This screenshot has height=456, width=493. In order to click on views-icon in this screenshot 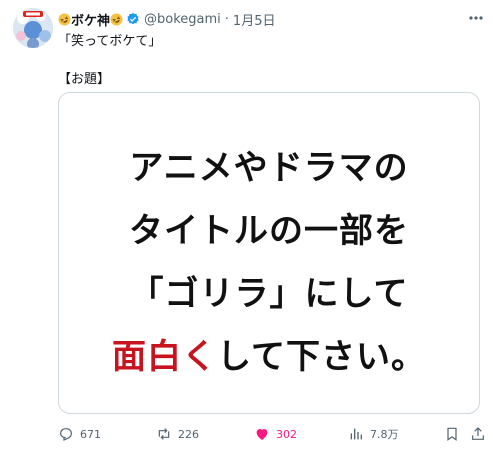, I will do `click(356, 434)`.